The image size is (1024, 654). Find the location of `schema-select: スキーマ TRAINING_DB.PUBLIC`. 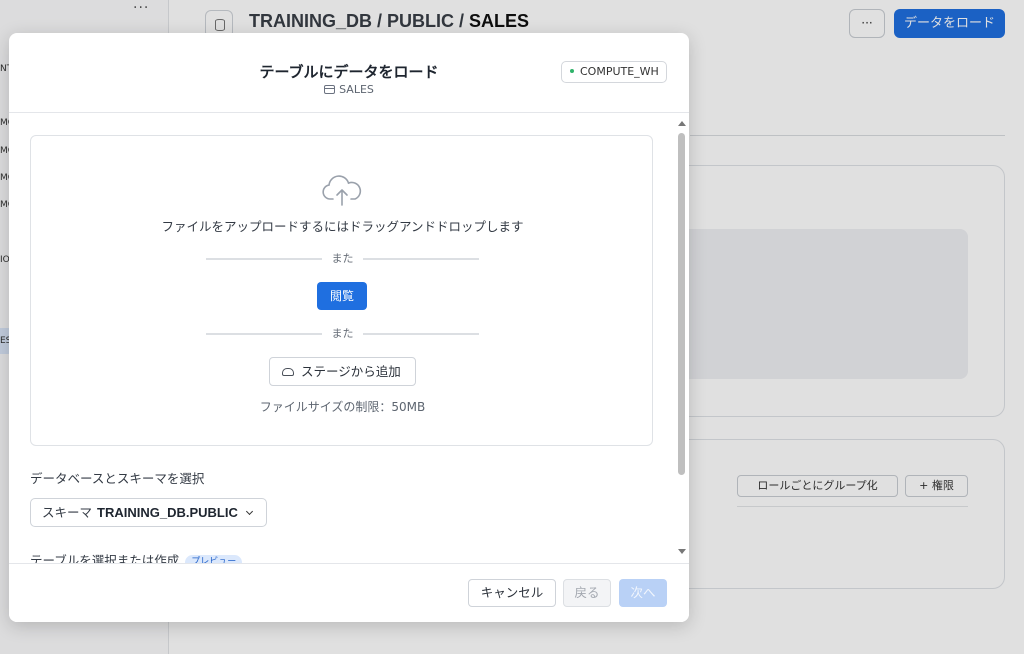

schema-select: スキーマ TRAINING_DB.PUBLIC is located at coordinates (148, 512).